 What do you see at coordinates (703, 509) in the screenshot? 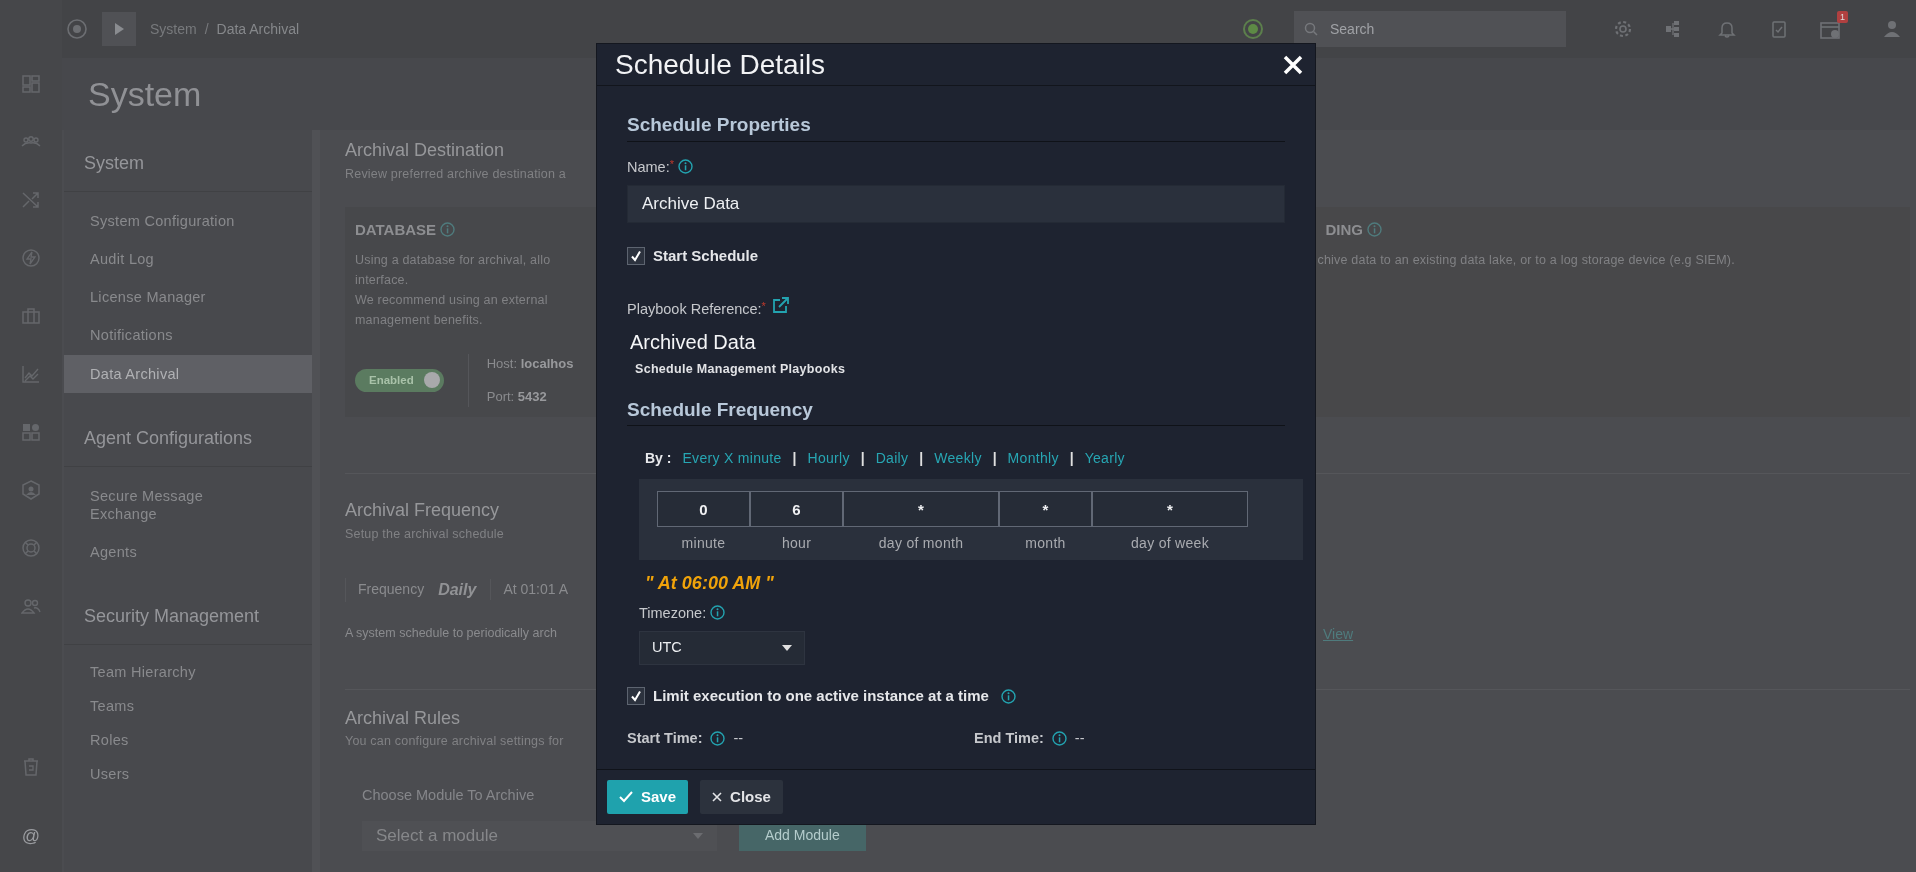
I see `cron-field: 0` at bounding box center [703, 509].